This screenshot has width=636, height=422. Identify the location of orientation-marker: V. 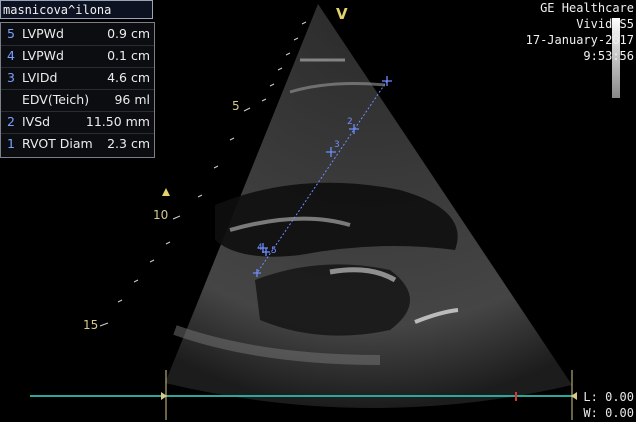
(342, 14).